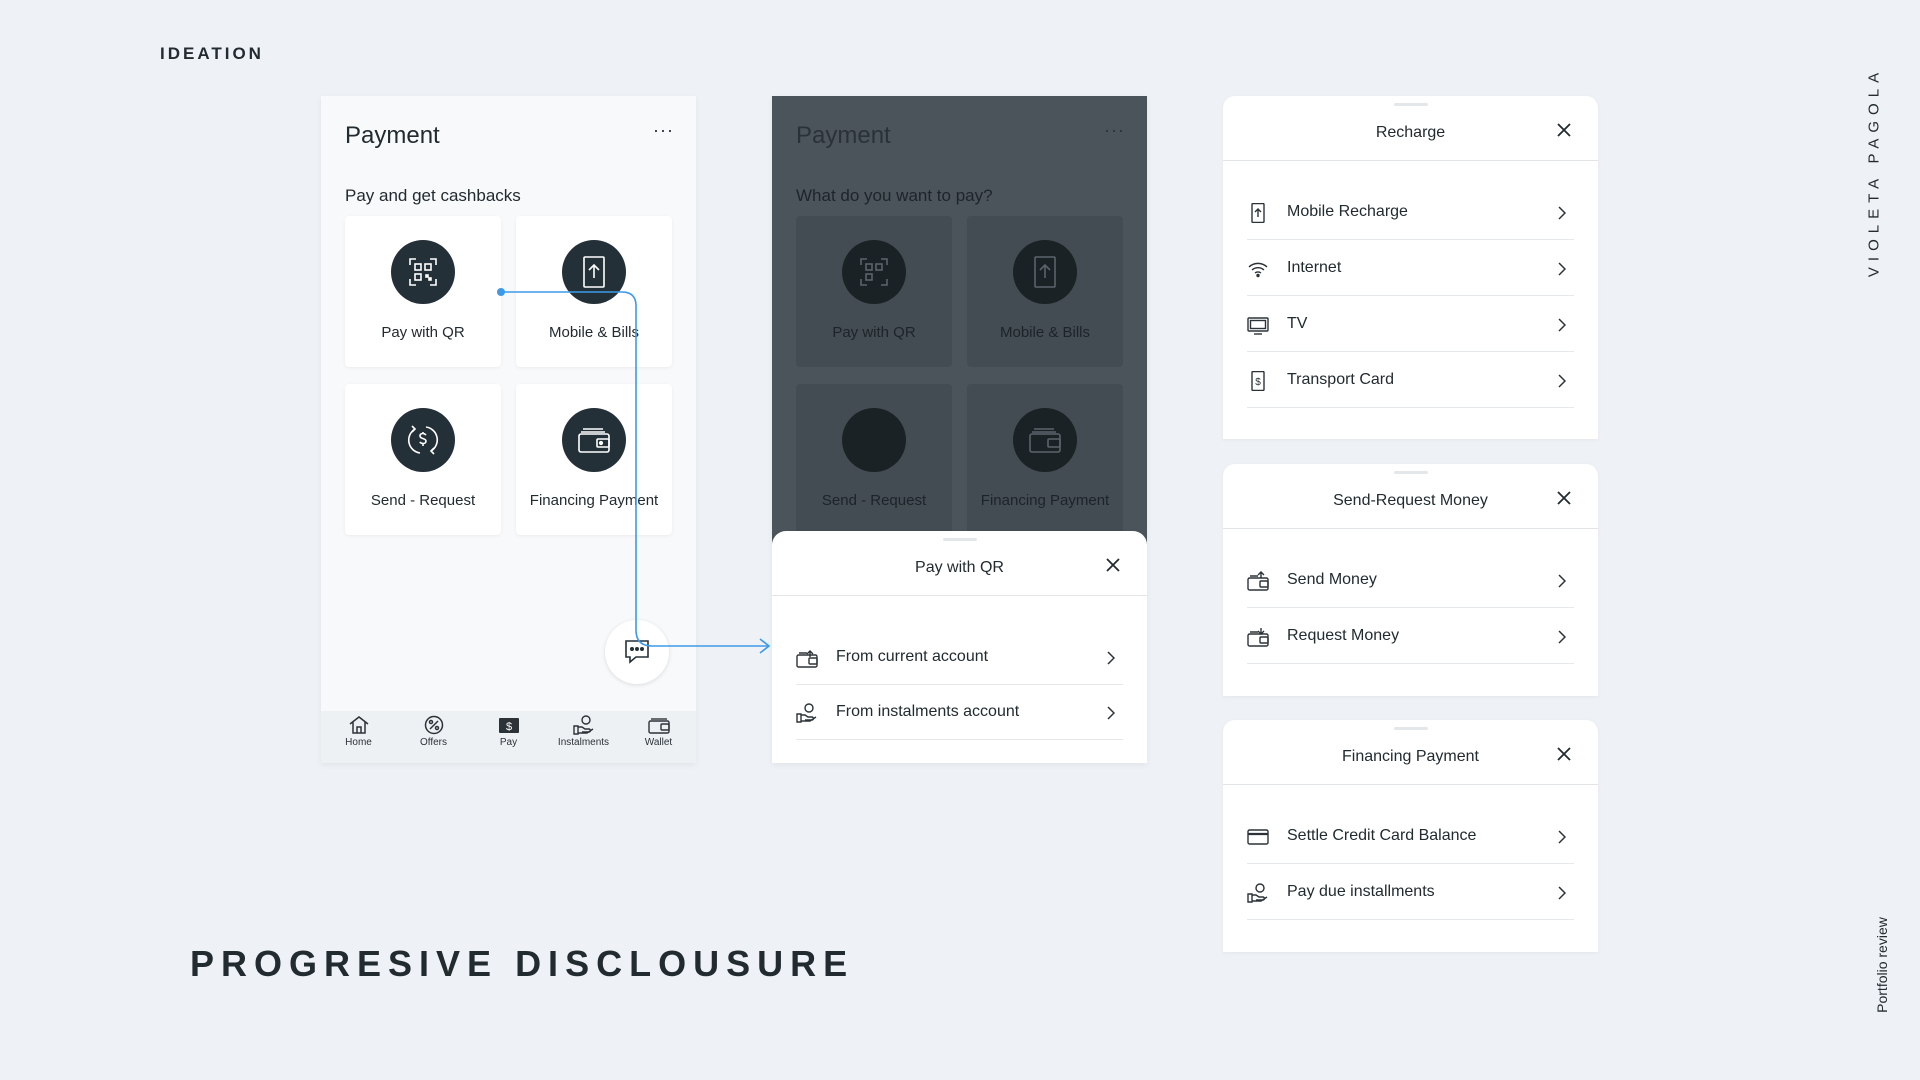 Image resolution: width=1920 pixels, height=1080 pixels. Describe the element at coordinates (433, 195) in the screenshot. I see `page-subtitle: Pay and get cashbacks` at that location.